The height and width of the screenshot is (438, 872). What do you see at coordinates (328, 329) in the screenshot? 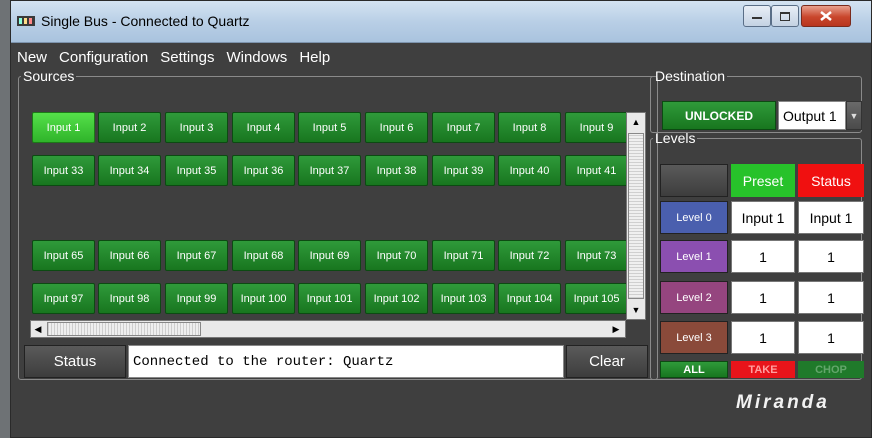
I see `sources-horizontal-scrollbar: ◀ ▶` at bounding box center [328, 329].